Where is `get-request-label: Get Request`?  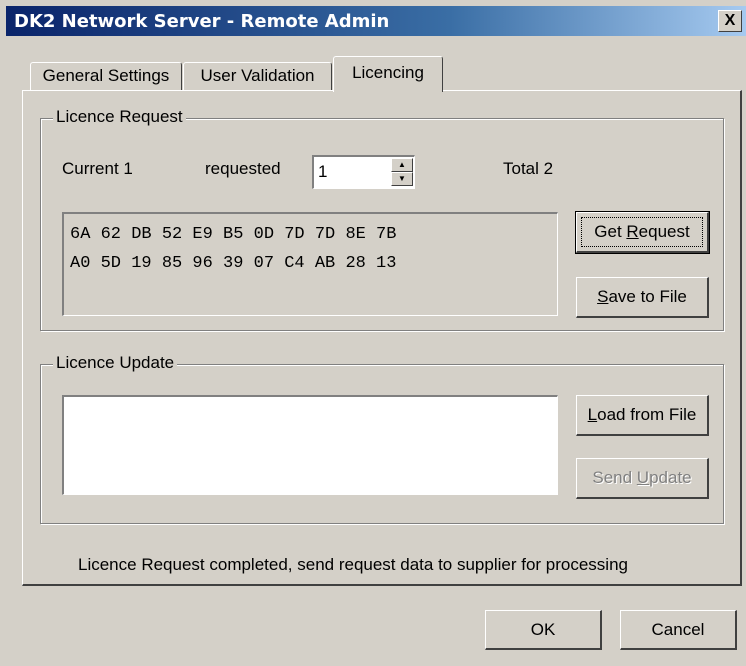 get-request-label: Get Request is located at coordinates (642, 232).